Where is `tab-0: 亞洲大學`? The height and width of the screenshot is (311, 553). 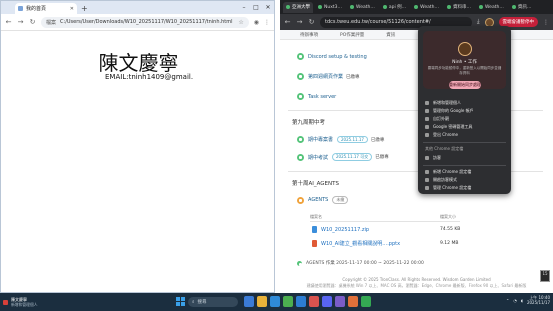
tab-0: 亞洲大學 is located at coordinates (298, 7).